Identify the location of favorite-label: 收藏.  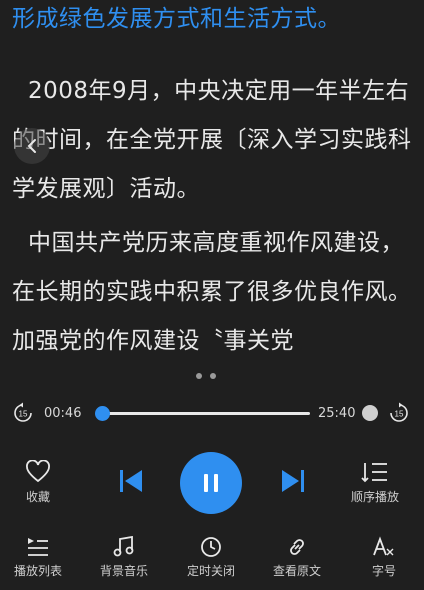
(37, 497).